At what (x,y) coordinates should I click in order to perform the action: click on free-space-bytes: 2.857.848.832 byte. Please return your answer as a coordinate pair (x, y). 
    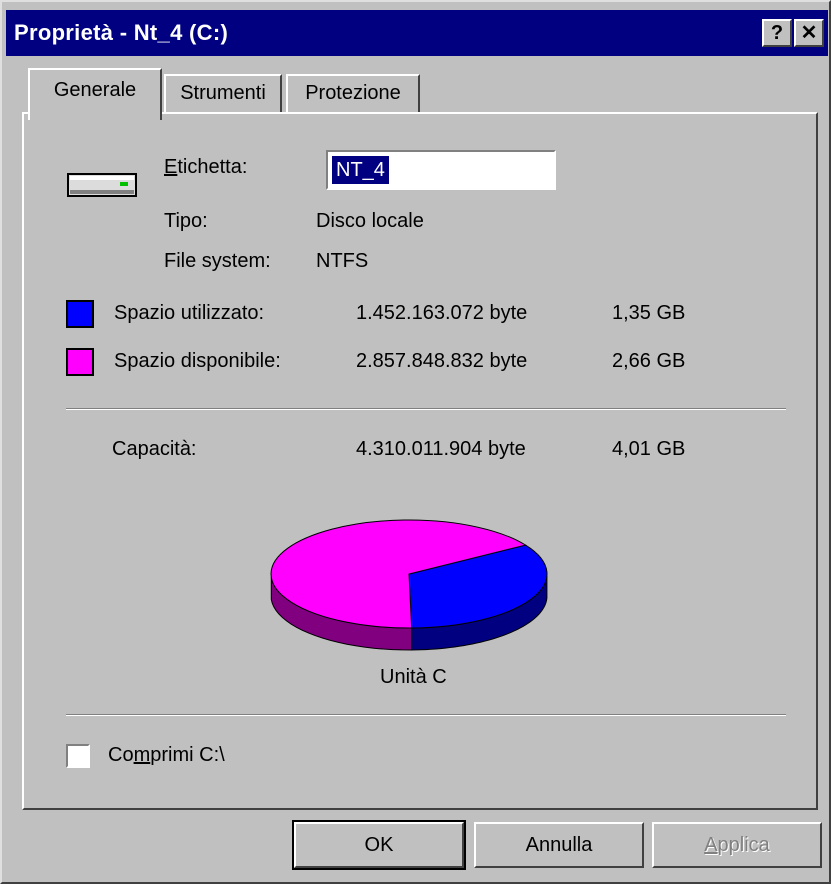
    Looking at the image, I should click on (442, 361).